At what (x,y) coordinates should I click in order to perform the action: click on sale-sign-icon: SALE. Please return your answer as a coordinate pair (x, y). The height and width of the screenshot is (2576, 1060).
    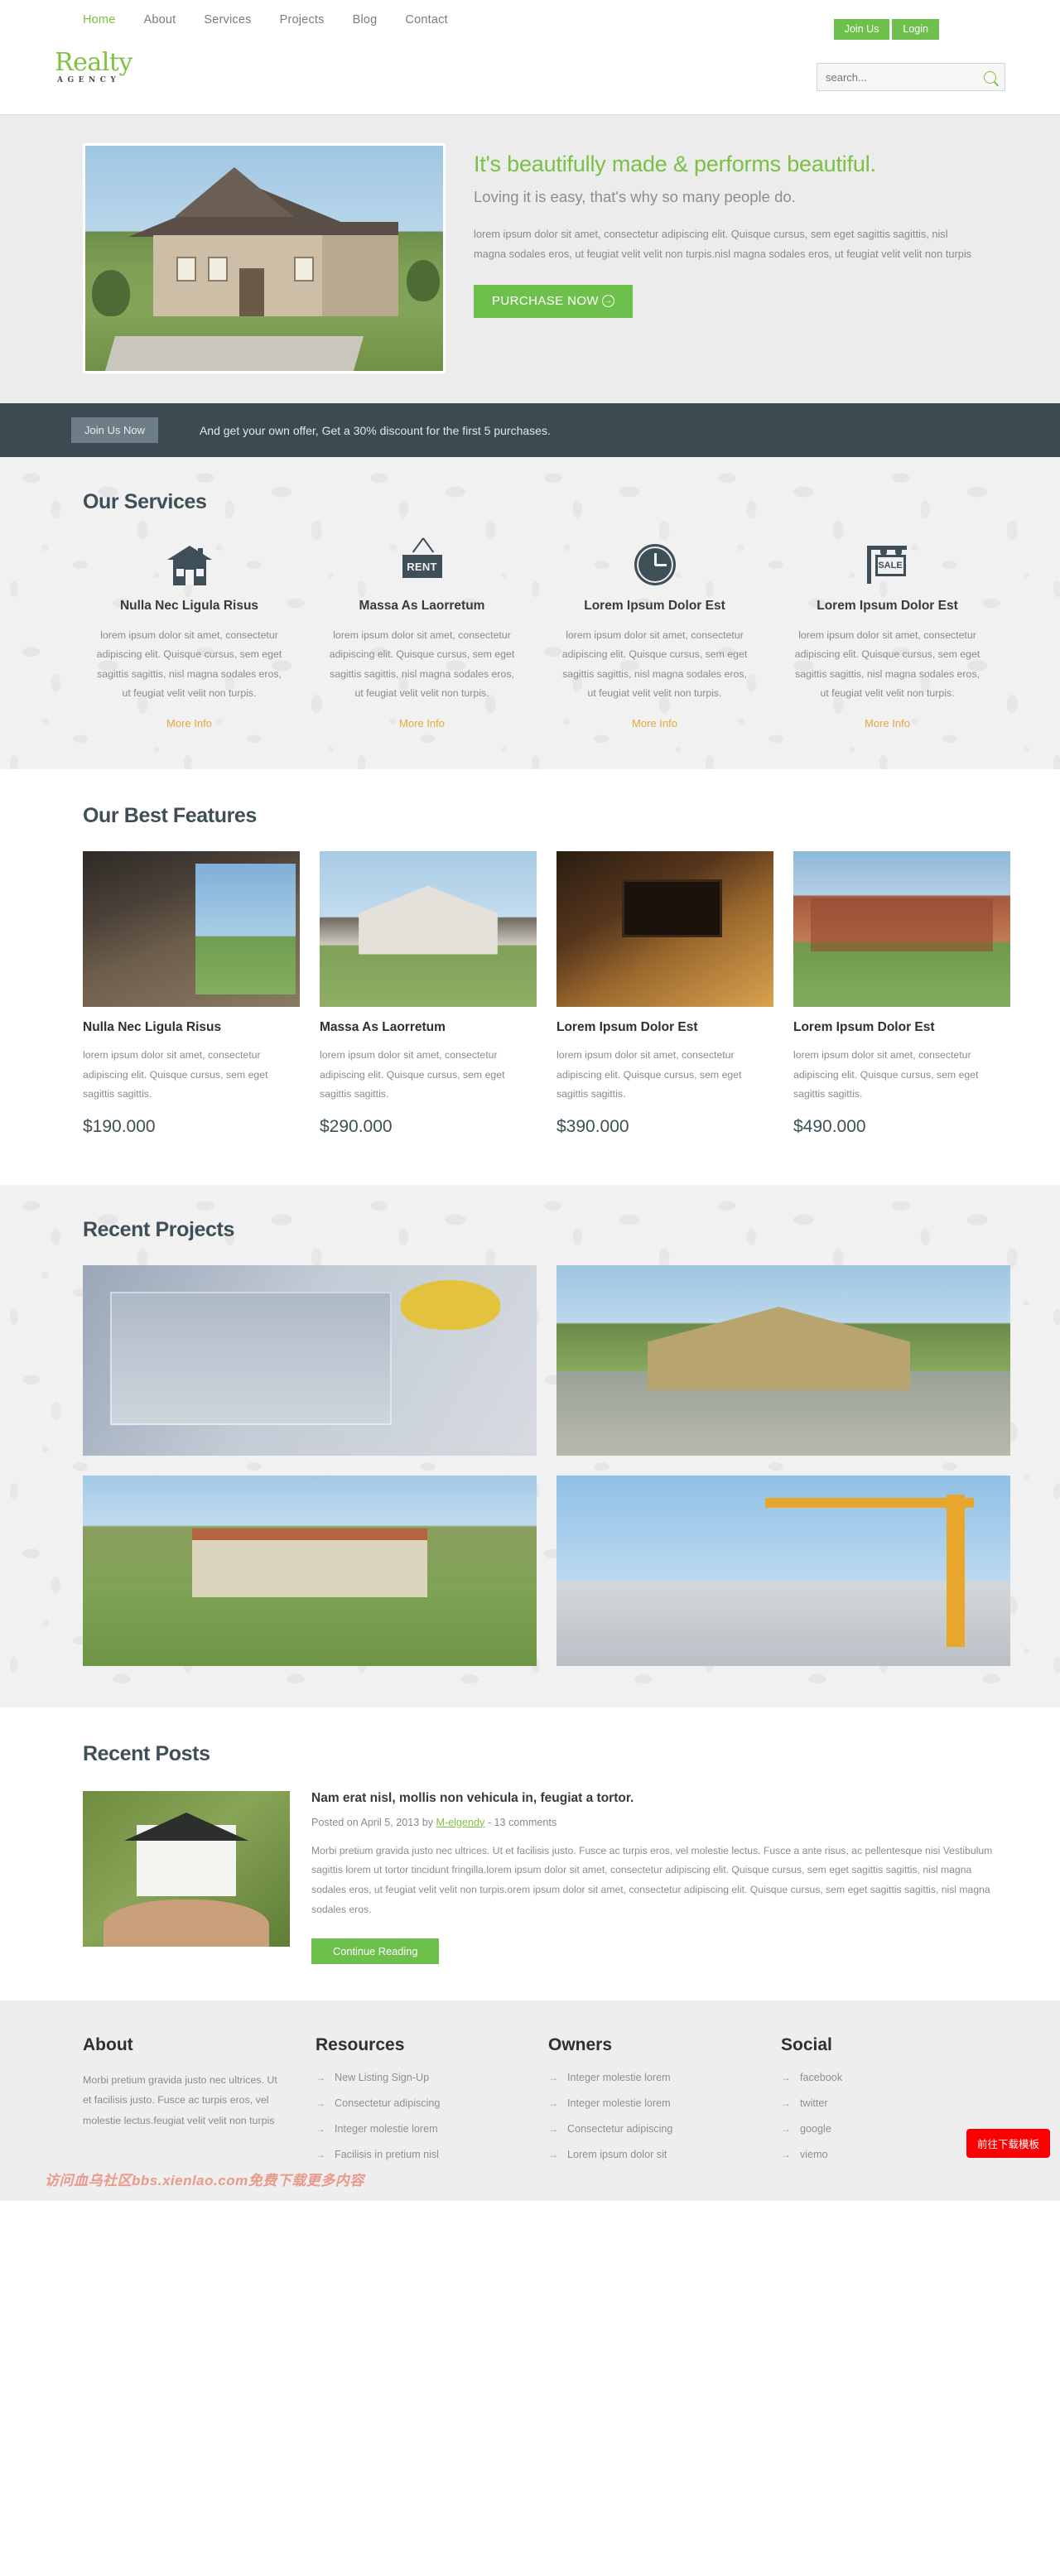
    Looking at the image, I should click on (887, 564).